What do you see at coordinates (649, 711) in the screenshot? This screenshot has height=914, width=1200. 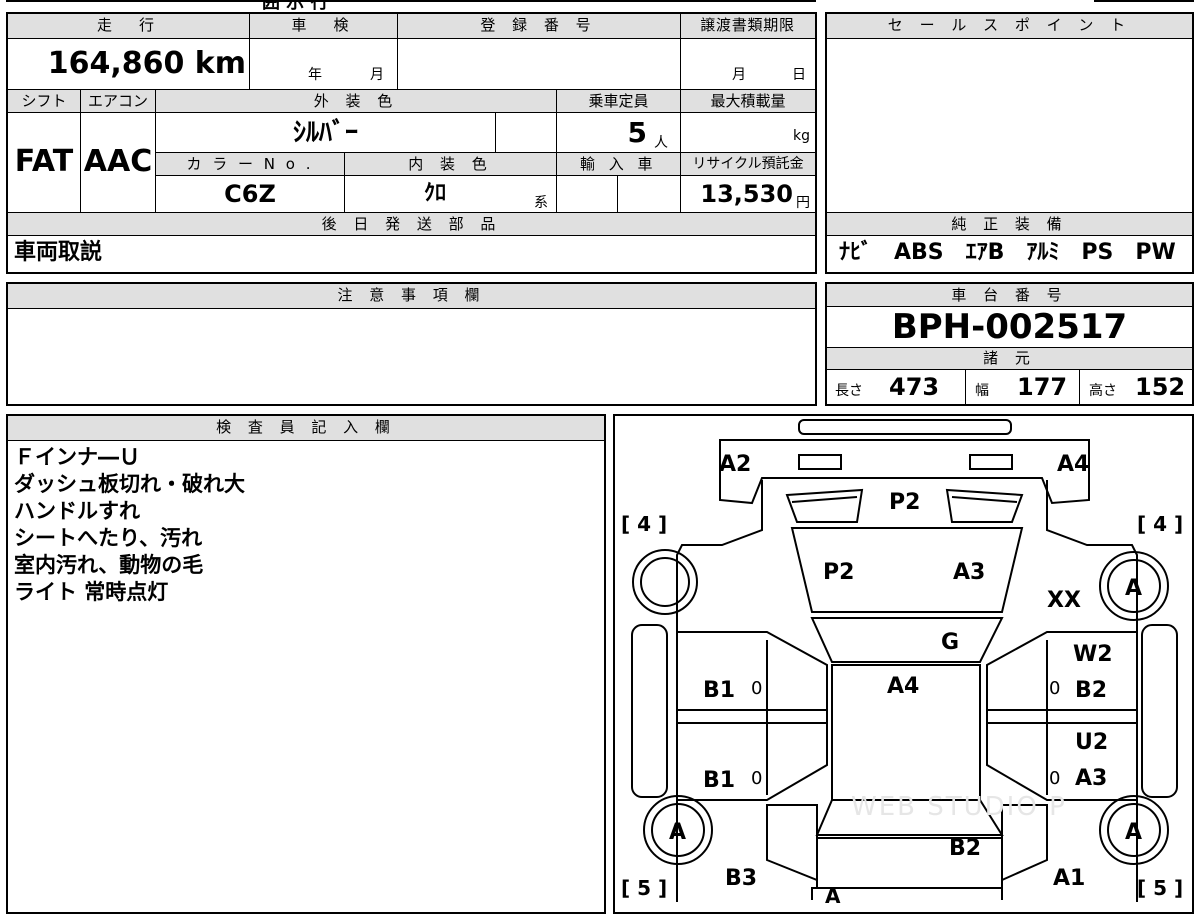 I see `left-sill` at bounding box center [649, 711].